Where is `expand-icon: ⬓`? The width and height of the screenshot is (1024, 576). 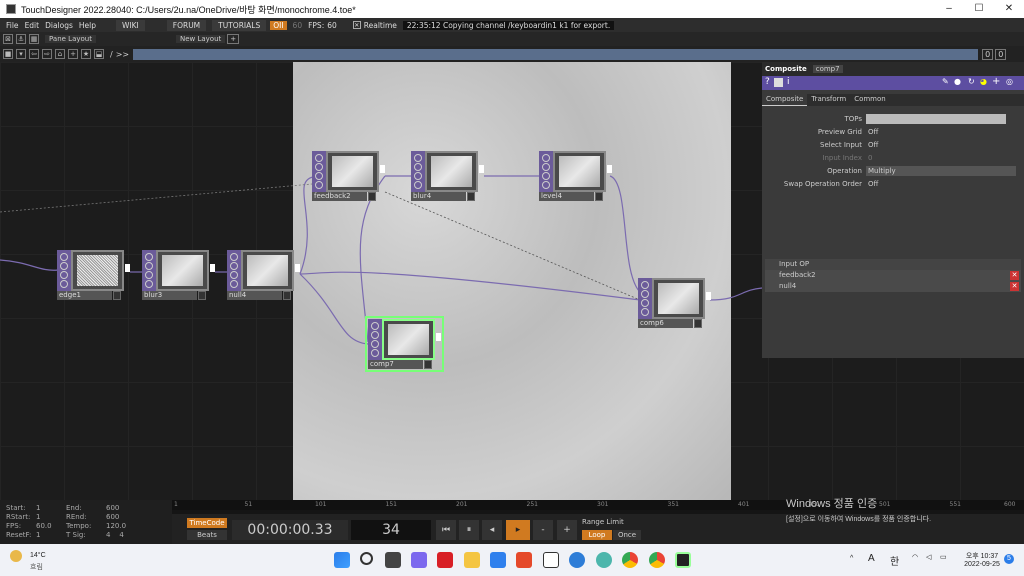
expand-icon: ⬓ is located at coordinates (99, 54).